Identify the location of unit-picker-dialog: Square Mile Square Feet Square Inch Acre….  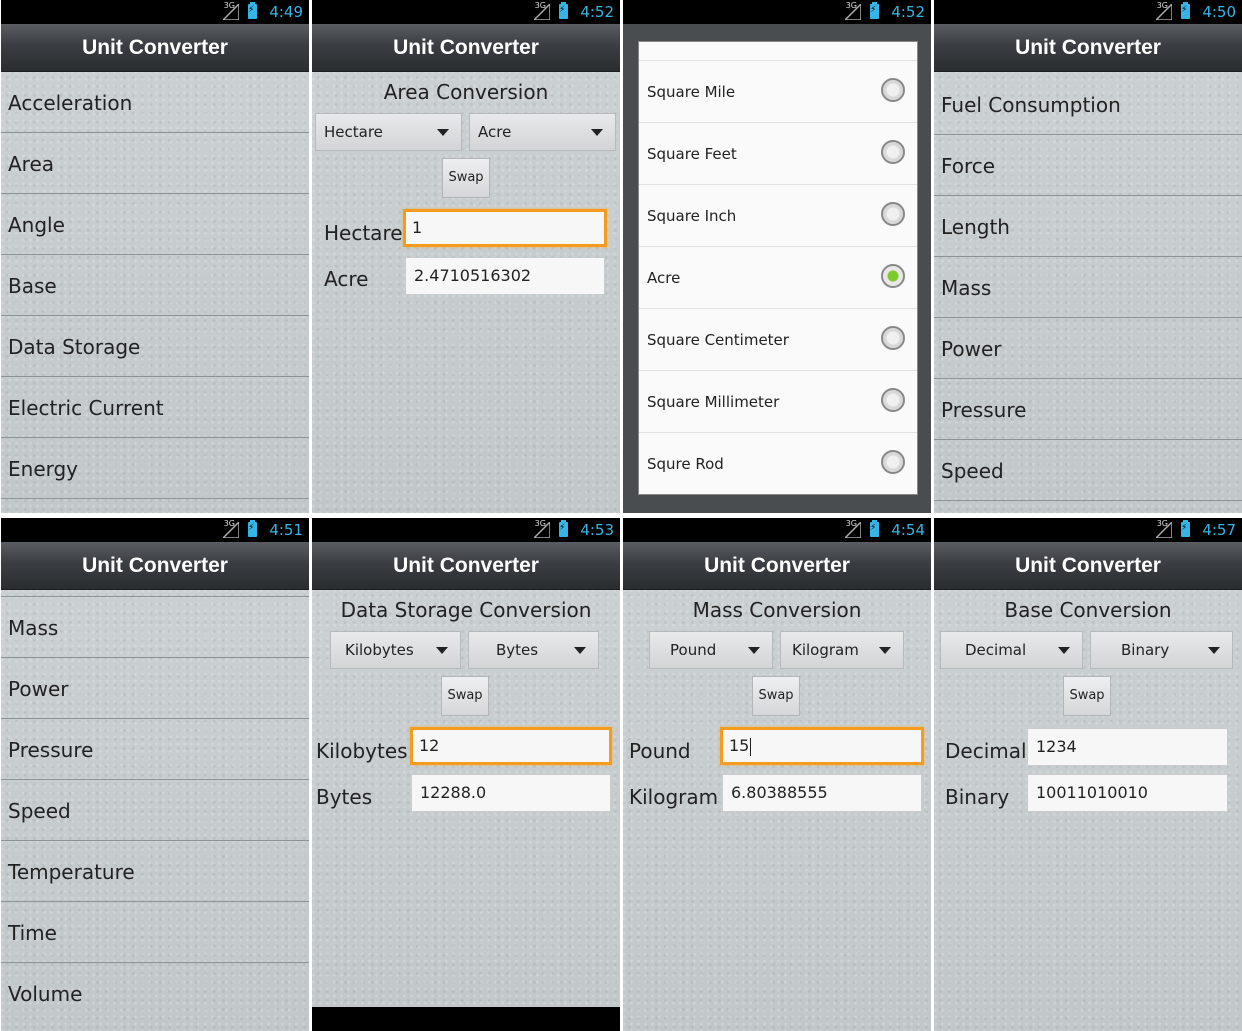
(778, 268).